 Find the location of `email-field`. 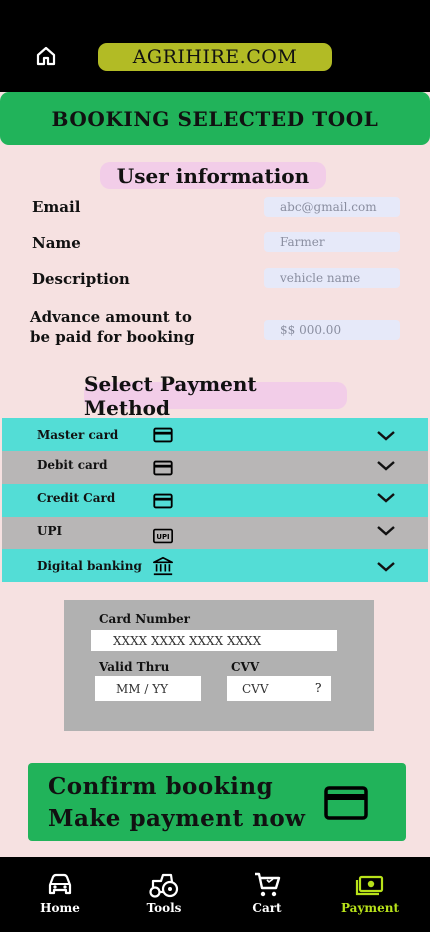

email-field is located at coordinates (332, 207).